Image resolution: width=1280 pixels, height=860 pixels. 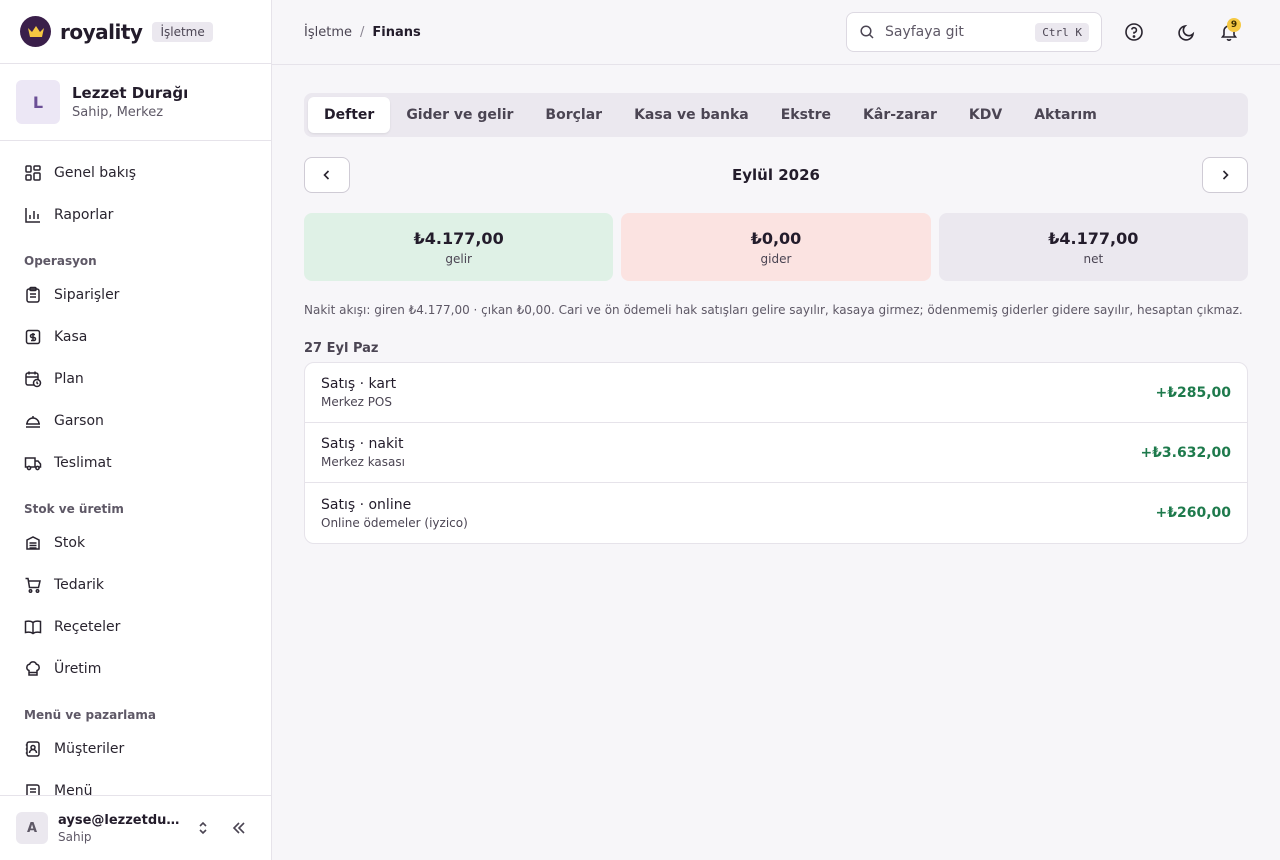 I want to click on sidebar-item-label: Reçeteler, so click(x=87, y=627).